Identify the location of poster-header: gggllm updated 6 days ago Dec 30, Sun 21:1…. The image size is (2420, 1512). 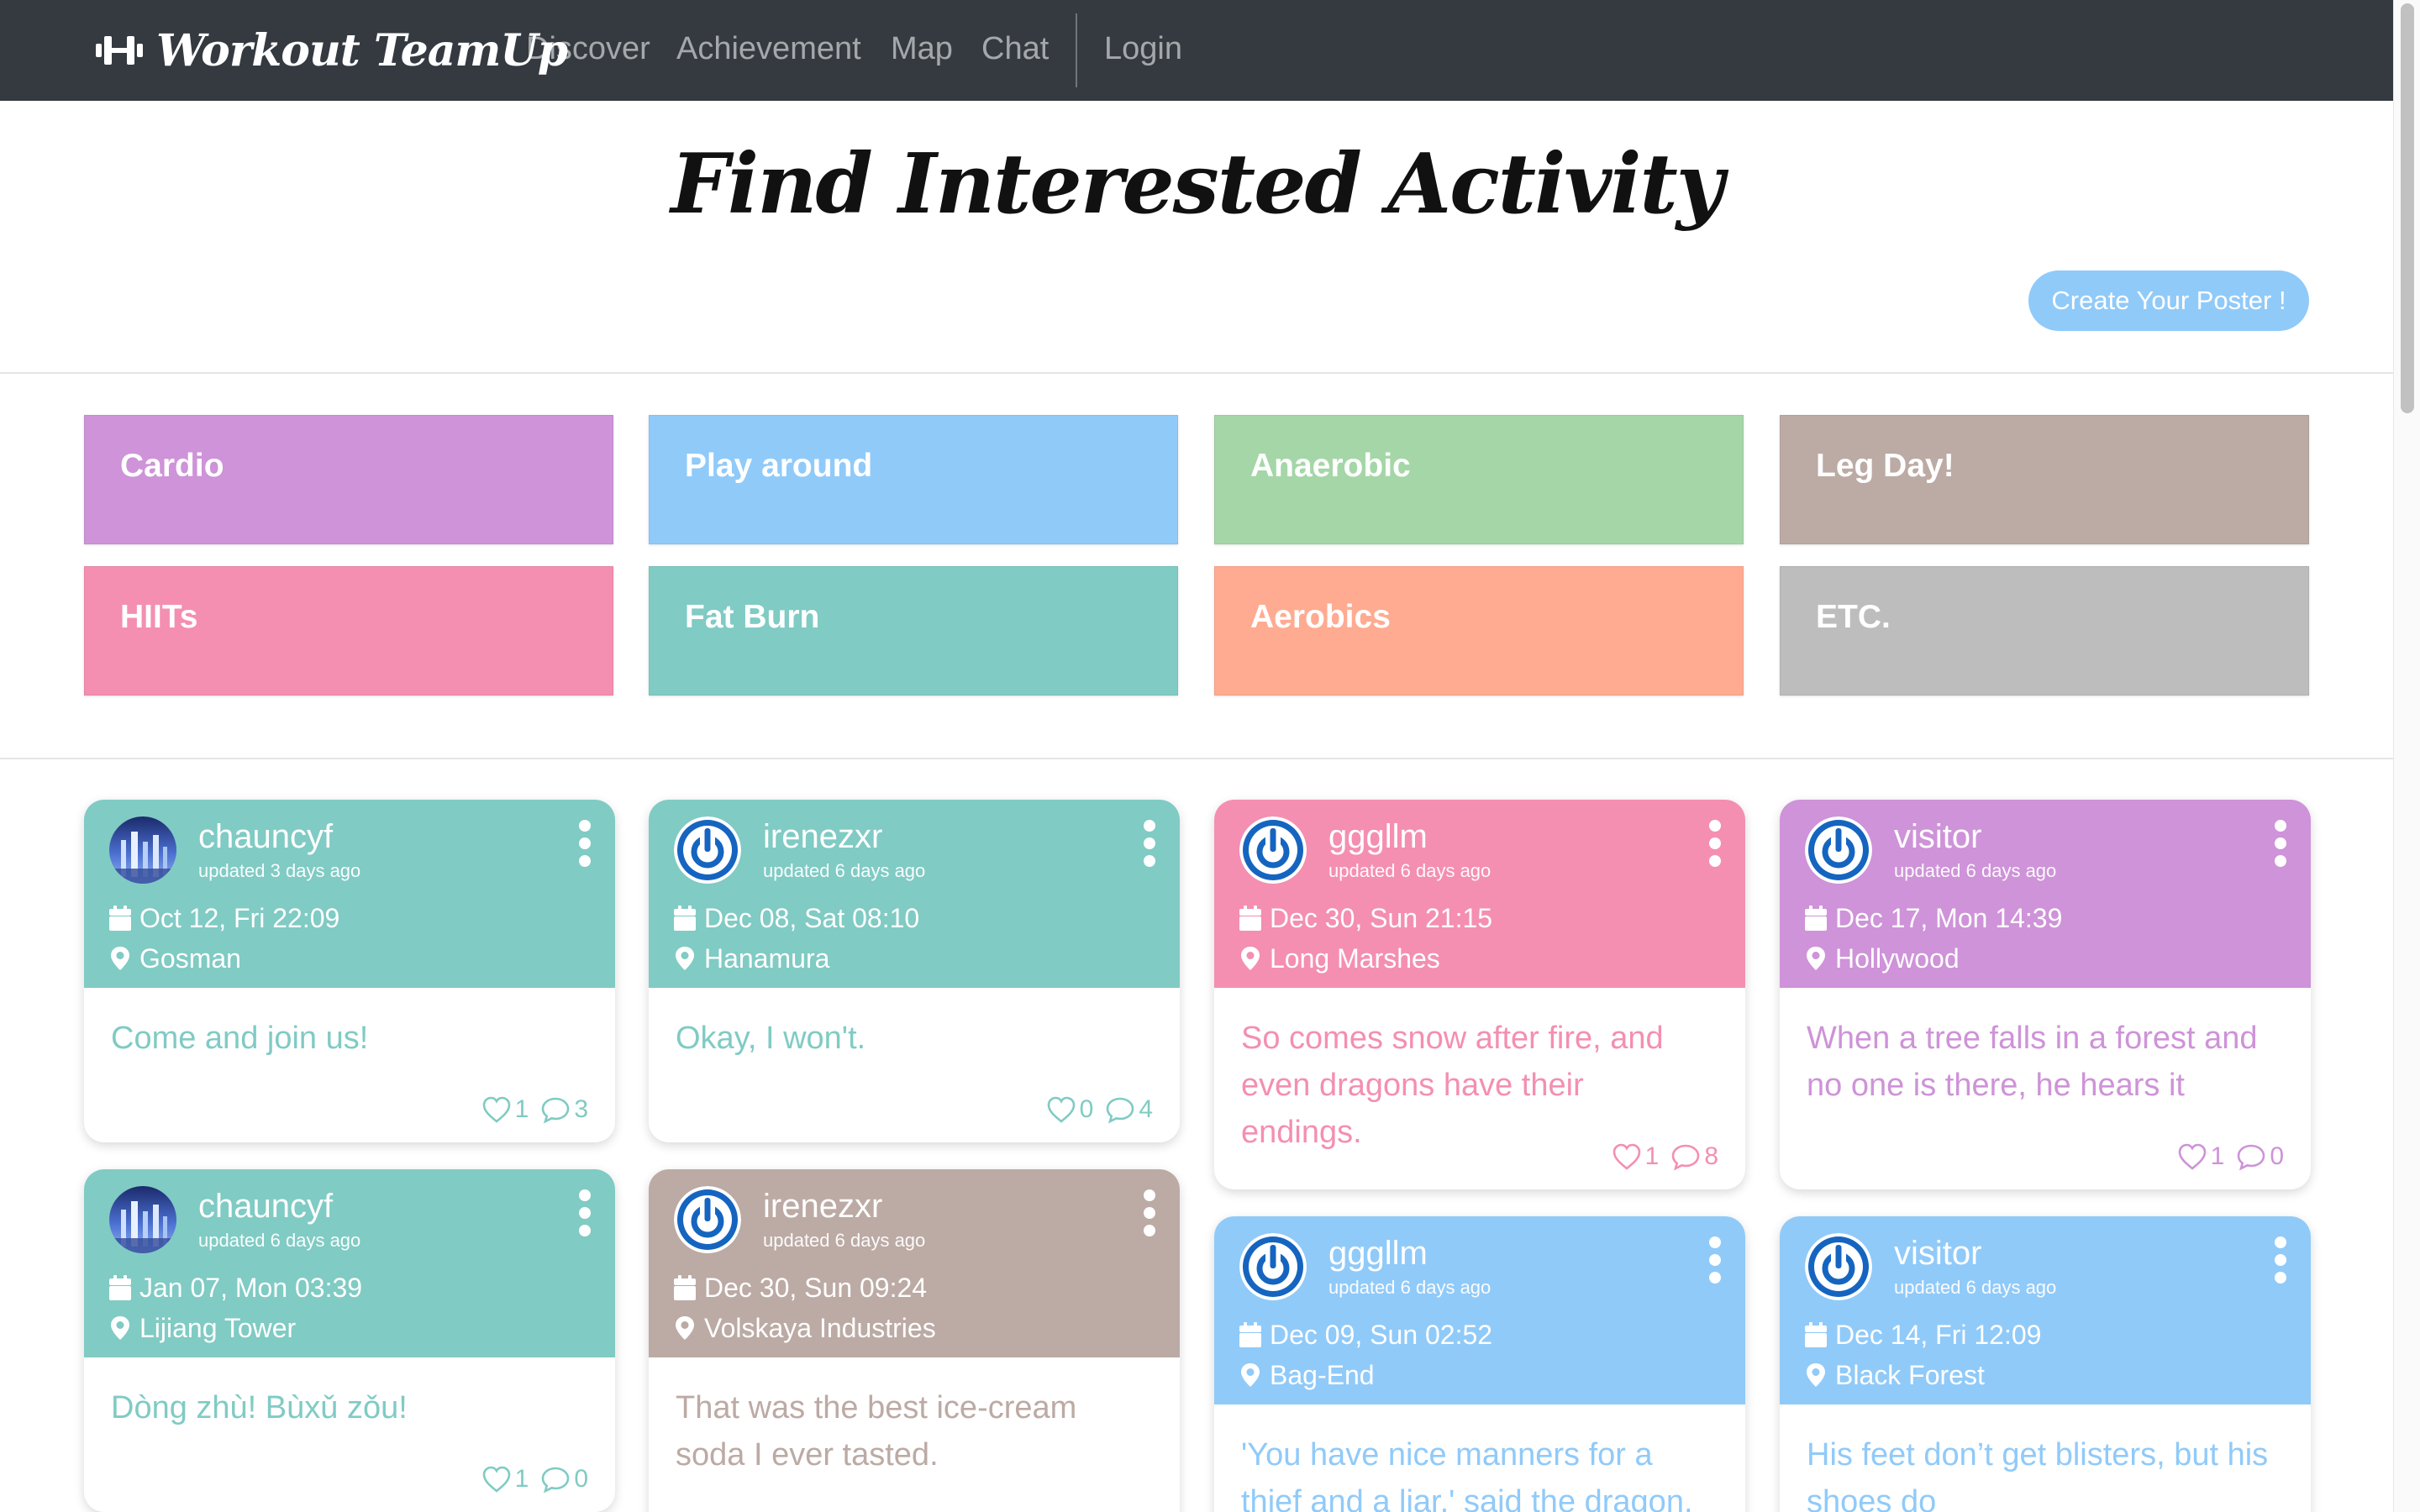
(1479, 894).